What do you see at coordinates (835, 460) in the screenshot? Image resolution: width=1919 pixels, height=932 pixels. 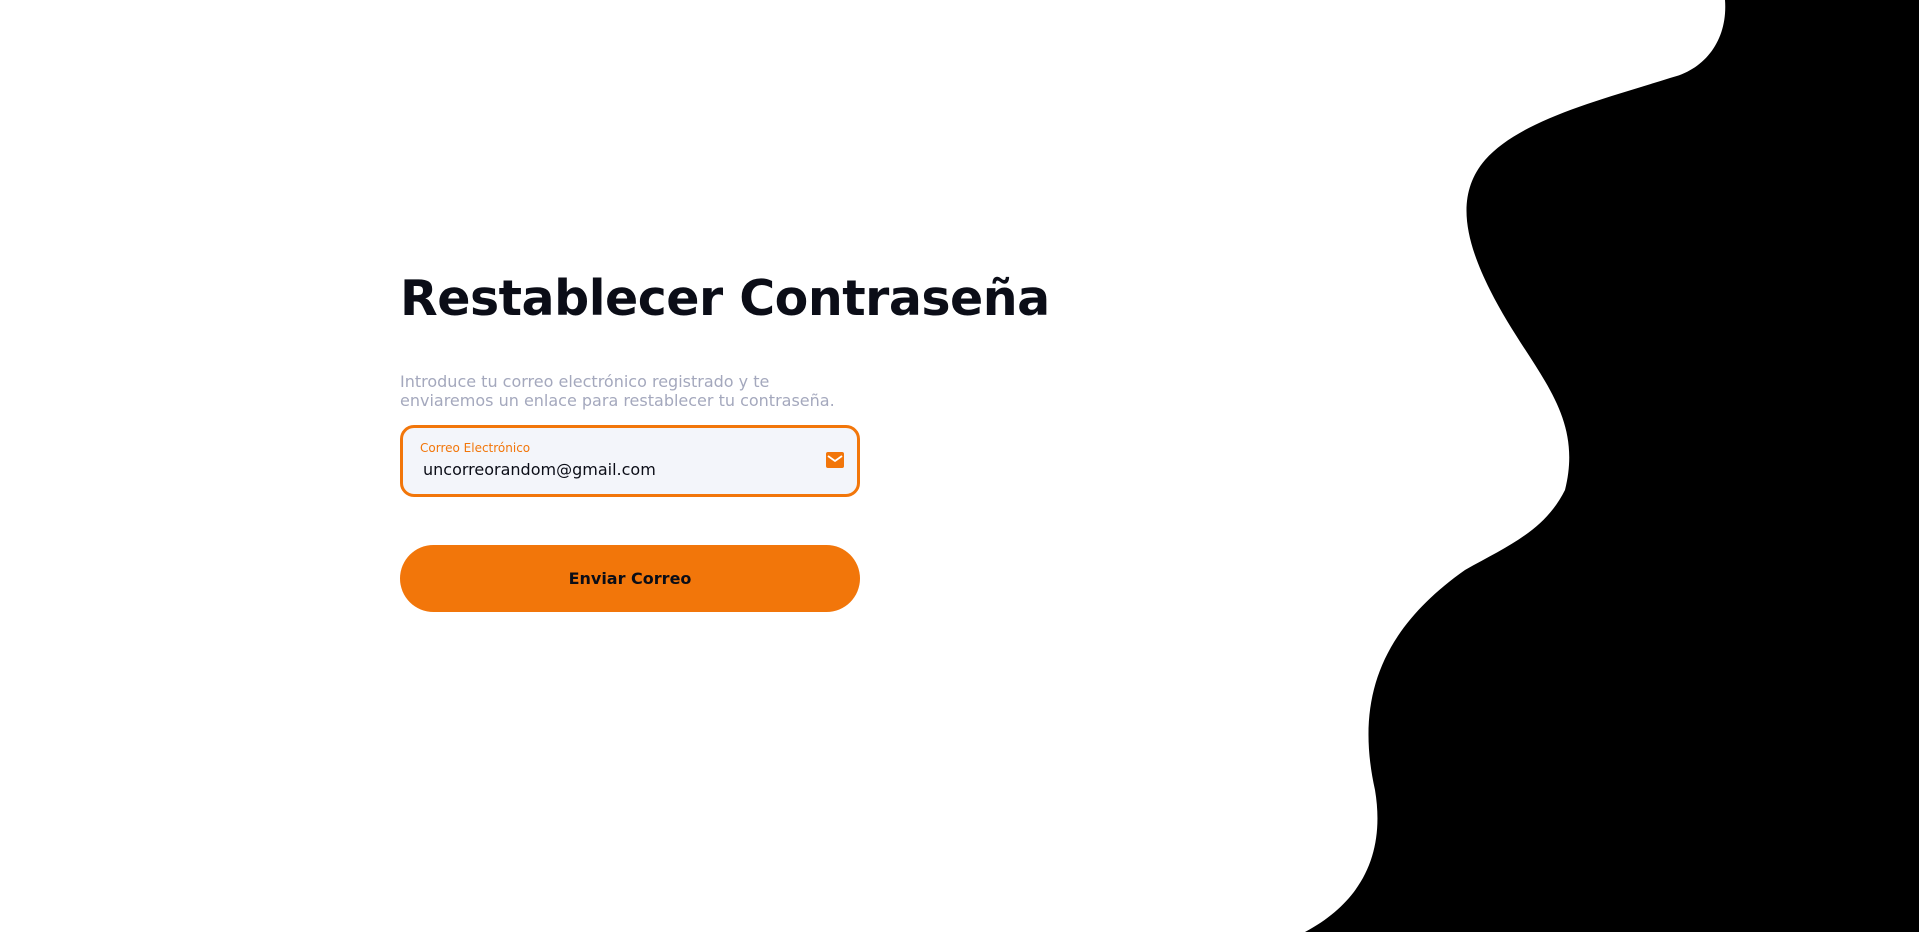 I see `mail-icon` at bounding box center [835, 460].